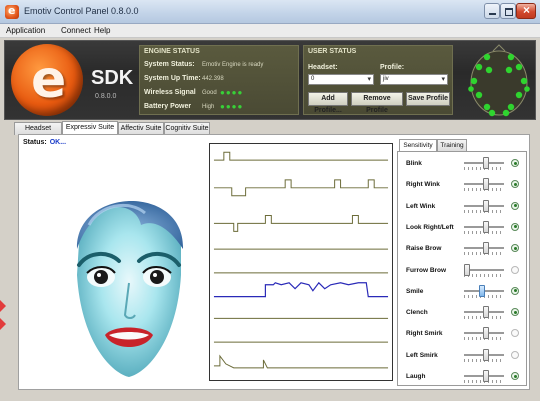 Image resolution: width=540 pixels, height=401 pixels. Describe the element at coordinates (452, 145) in the screenshot. I see `tab-training: Training` at that location.